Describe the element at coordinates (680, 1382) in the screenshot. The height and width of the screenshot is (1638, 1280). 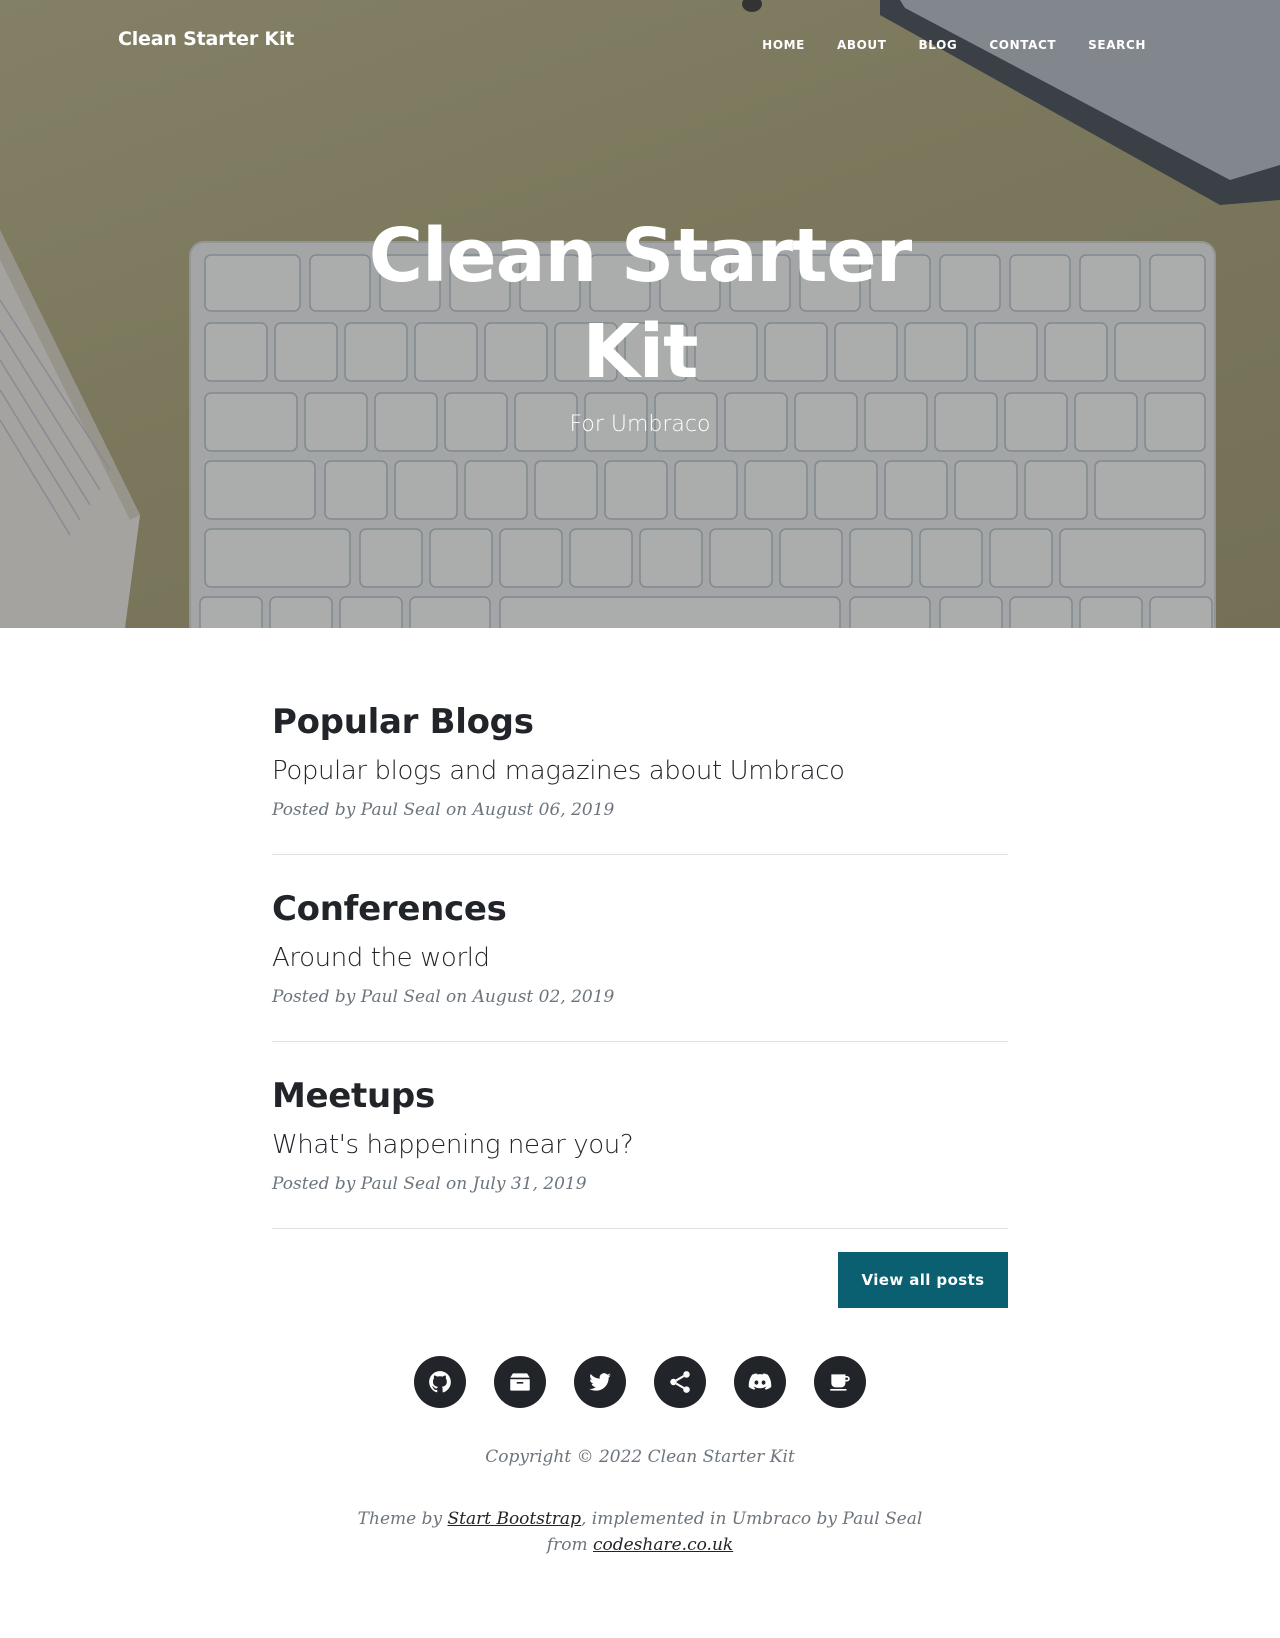
I see `share-icon` at that location.